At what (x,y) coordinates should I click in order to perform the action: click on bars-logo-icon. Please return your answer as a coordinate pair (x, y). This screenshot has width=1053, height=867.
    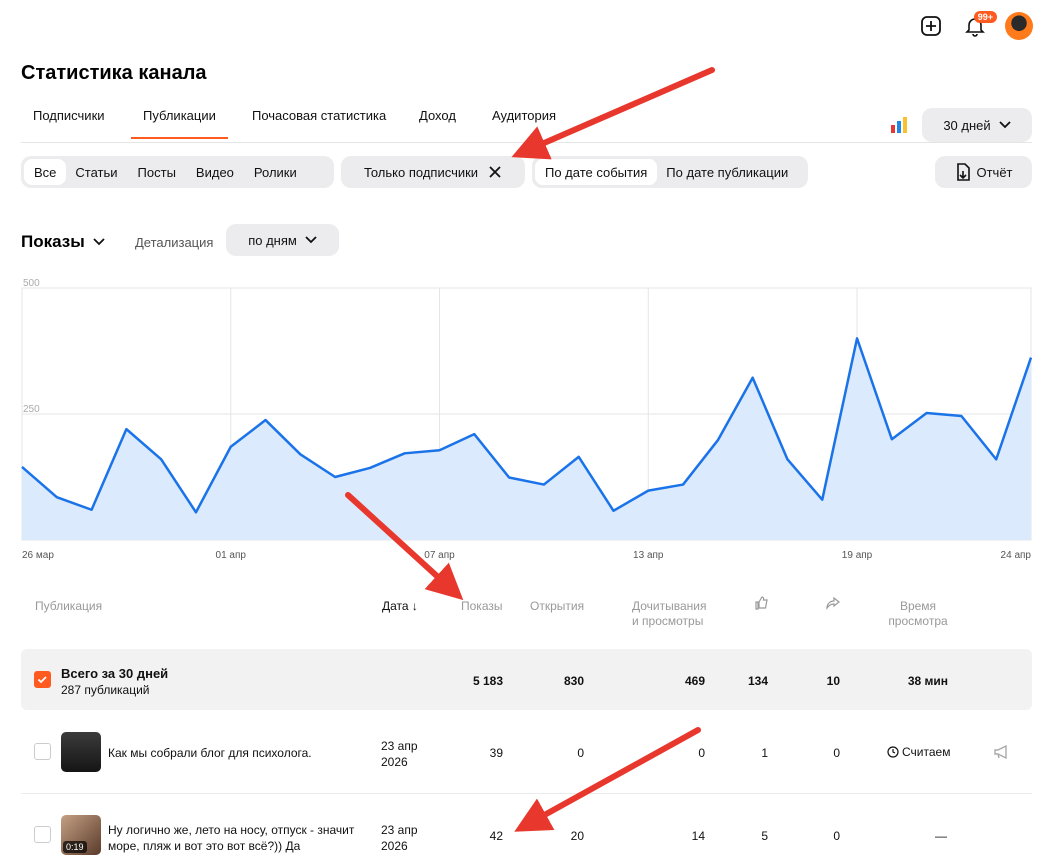
    Looking at the image, I should click on (899, 127).